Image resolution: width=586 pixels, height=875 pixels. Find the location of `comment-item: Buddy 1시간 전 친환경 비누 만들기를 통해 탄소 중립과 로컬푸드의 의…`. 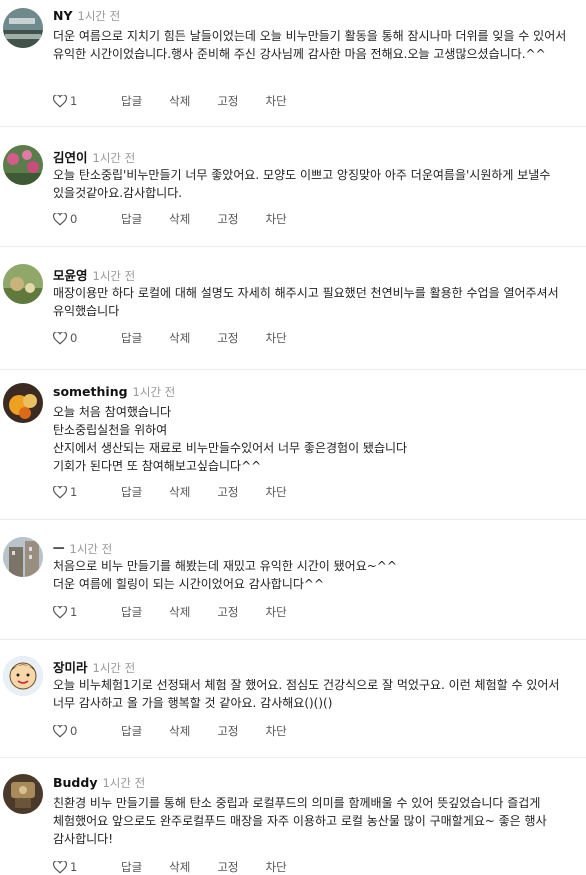

comment-item: Buddy 1시간 전 친환경 비누 만들기를 통해 탄소 중립과 로컬푸드의 의… is located at coordinates (293, 816).